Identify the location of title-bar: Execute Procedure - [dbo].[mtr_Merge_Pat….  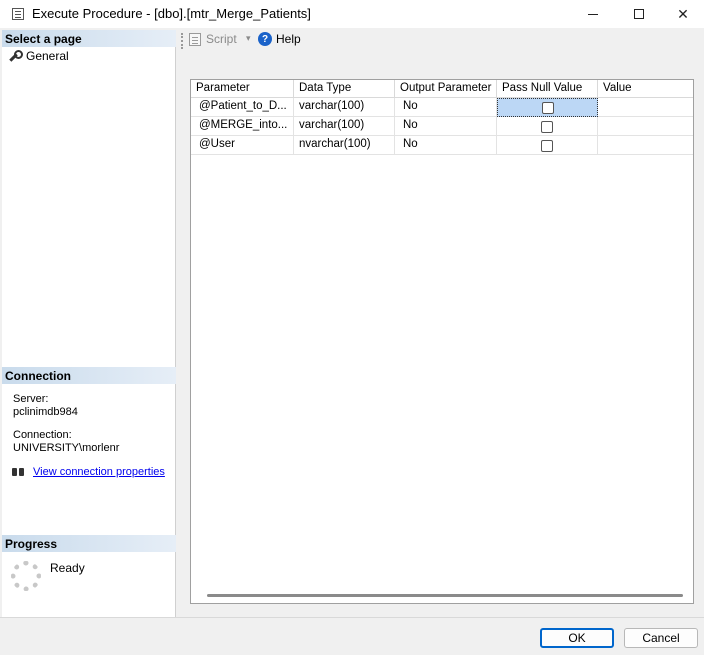
(352, 14).